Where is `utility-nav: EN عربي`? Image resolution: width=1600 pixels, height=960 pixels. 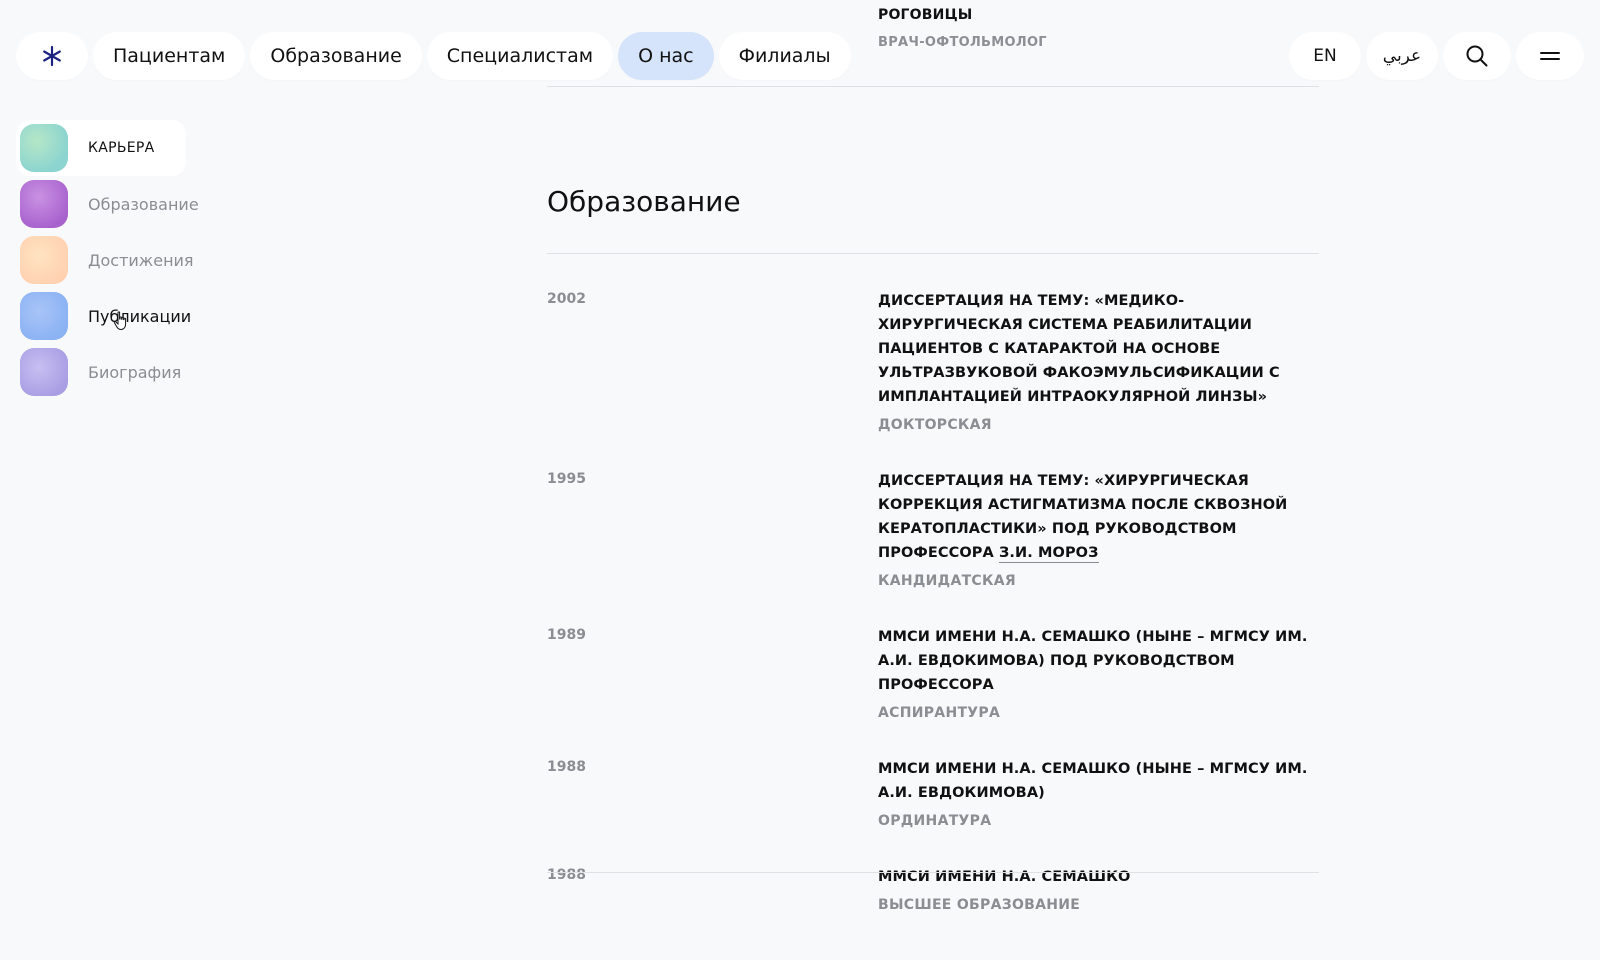 utility-nav: EN عربي is located at coordinates (1436, 56).